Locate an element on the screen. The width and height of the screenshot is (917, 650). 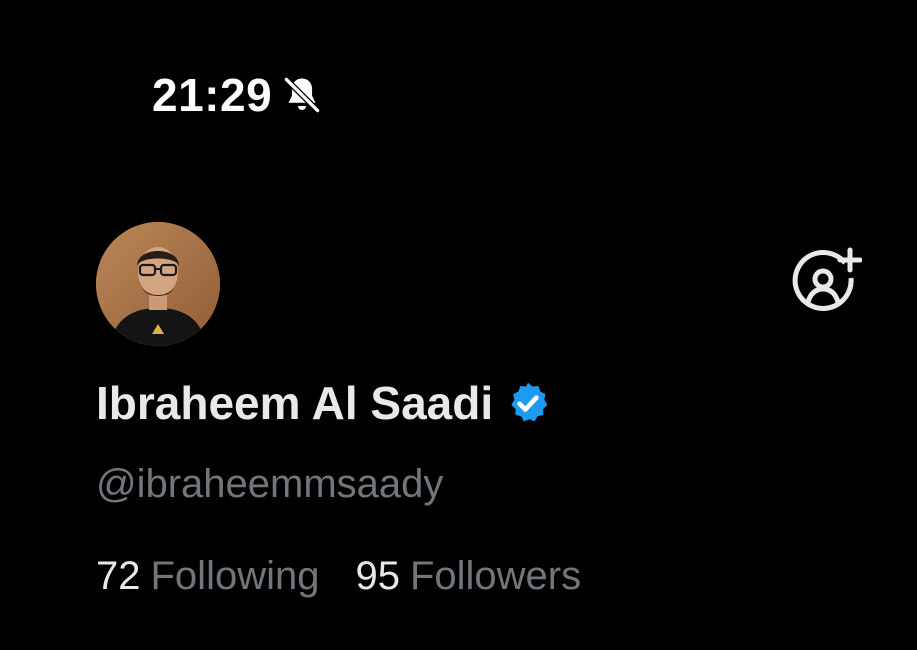
display-name: Ibraheem Al Saadi is located at coordinates (295, 403).